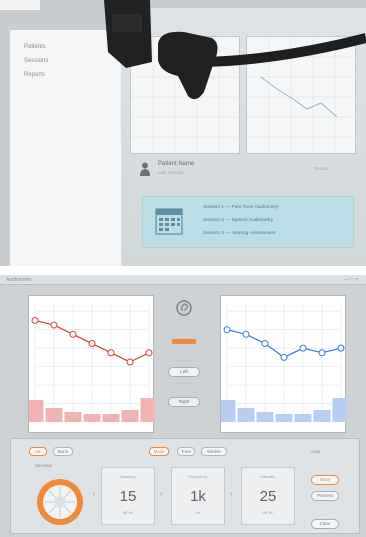 The image size is (366, 537). What do you see at coordinates (128, 476) in the screenshot?
I see `masking-label: Masking` at bounding box center [128, 476].